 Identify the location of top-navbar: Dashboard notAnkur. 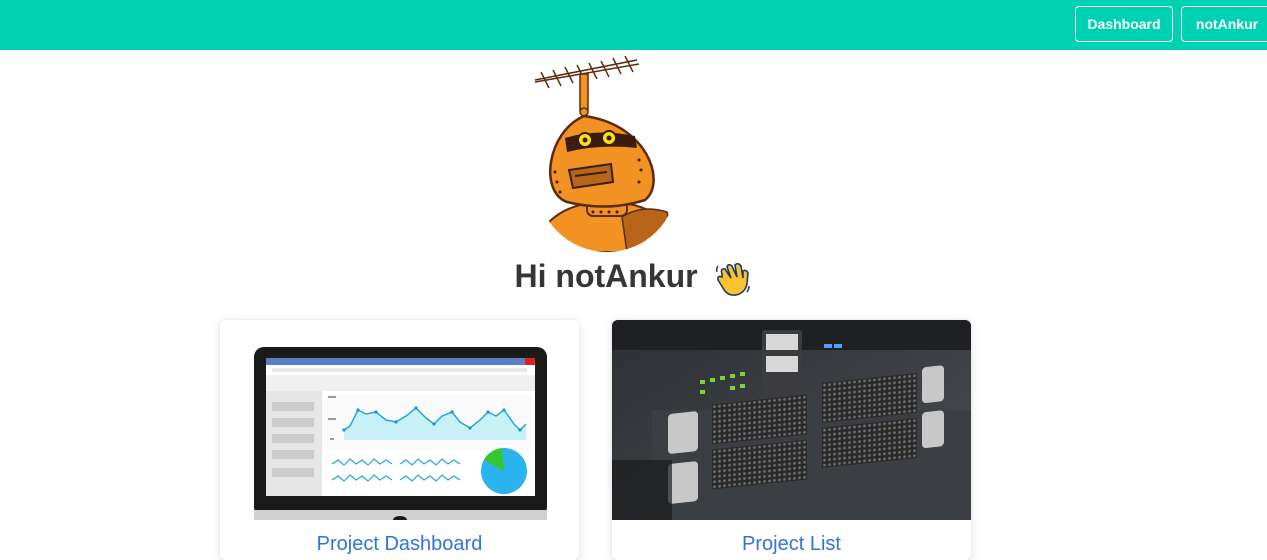
(633, 25).